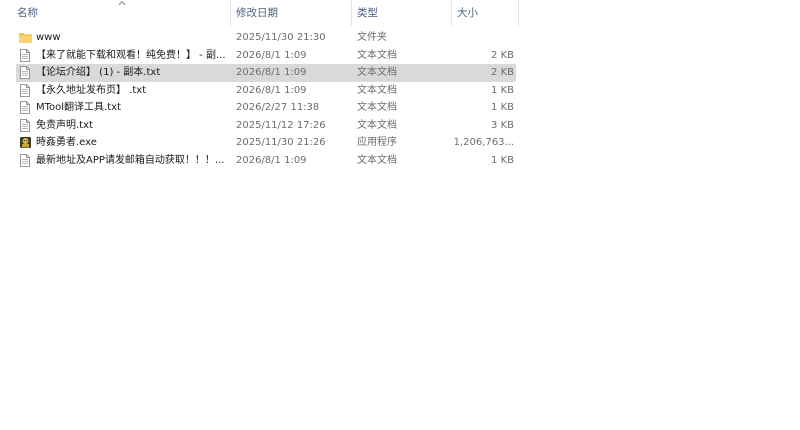 The height and width of the screenshot is (430, 800). I want to click on file-modified-date: 2026/2/27 11:38, so click(278, 107).